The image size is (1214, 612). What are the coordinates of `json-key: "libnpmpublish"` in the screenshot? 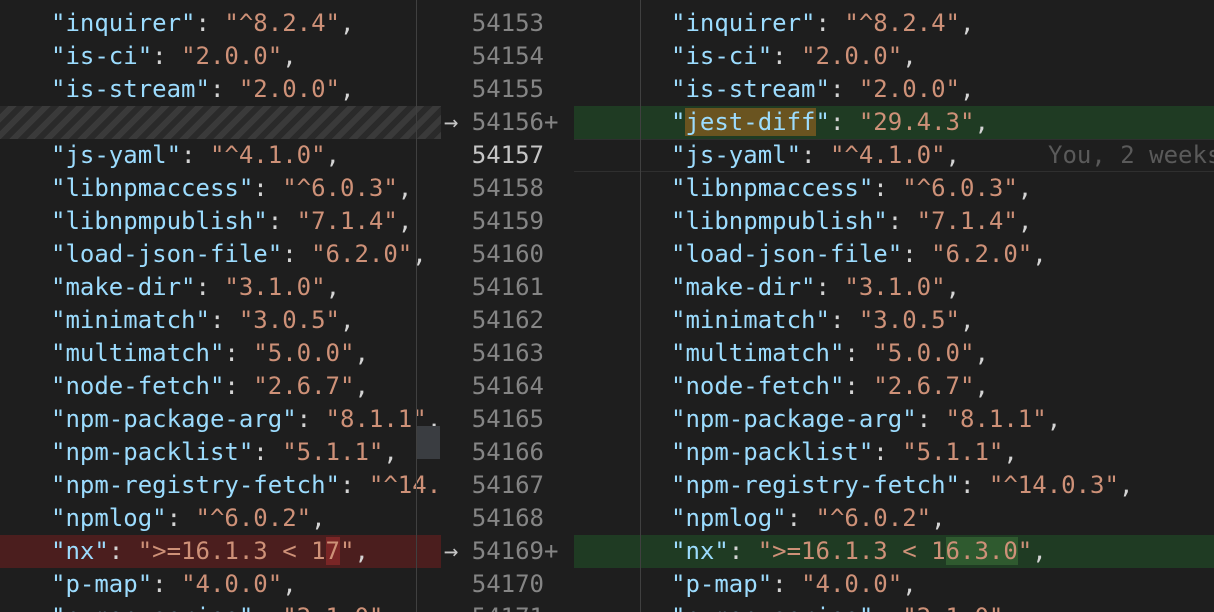 It's located at (779, 221).